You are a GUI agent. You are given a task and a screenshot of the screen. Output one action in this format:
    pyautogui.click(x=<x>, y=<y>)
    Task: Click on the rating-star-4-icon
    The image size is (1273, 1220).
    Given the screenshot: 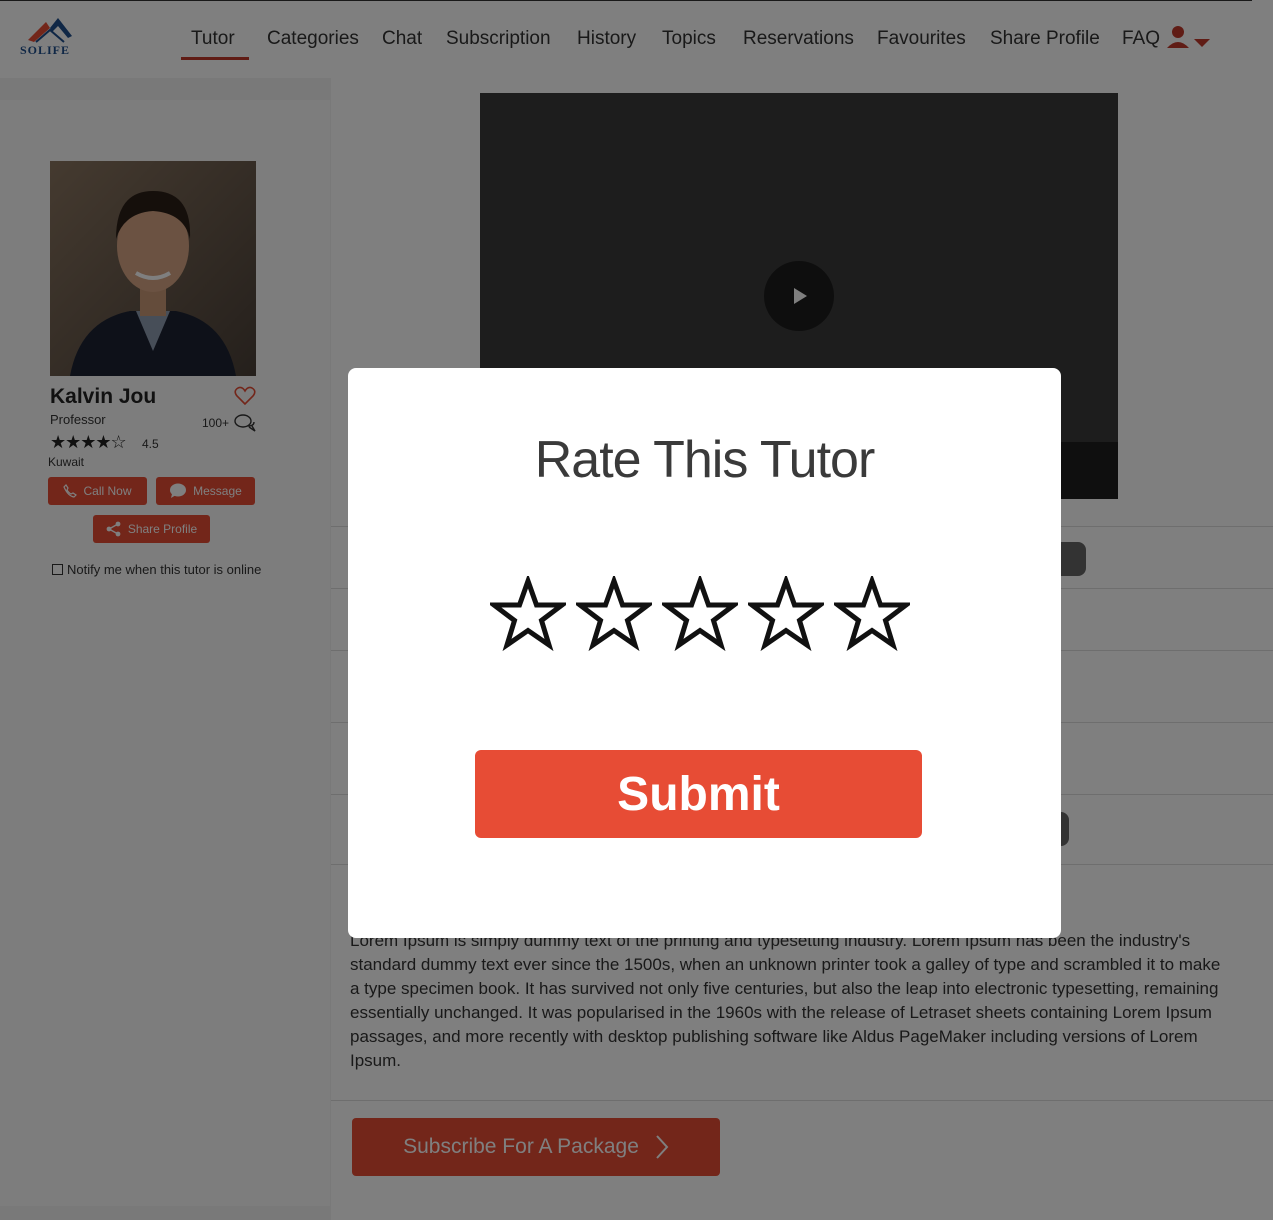 What is the action you would take?
    pyautogui.click(x=786, y=614)
    